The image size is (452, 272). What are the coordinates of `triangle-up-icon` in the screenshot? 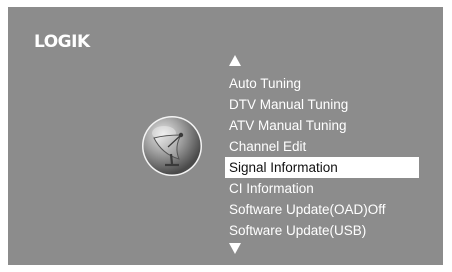 It's located at (235, 60).